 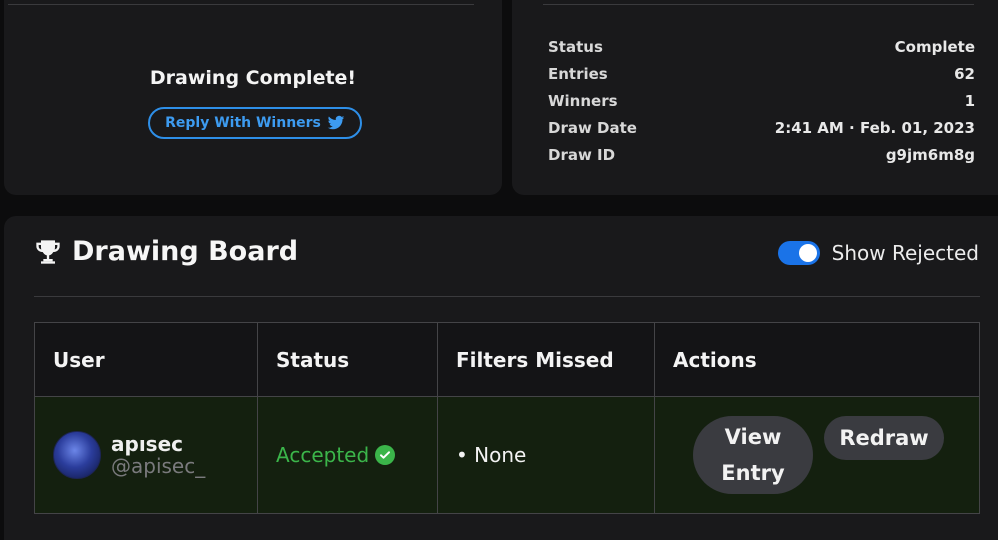 What do you see at coordinates (185, 251) in the screenshot?
I see `board-title: Drawing Board` at bounding box center [185, 251].